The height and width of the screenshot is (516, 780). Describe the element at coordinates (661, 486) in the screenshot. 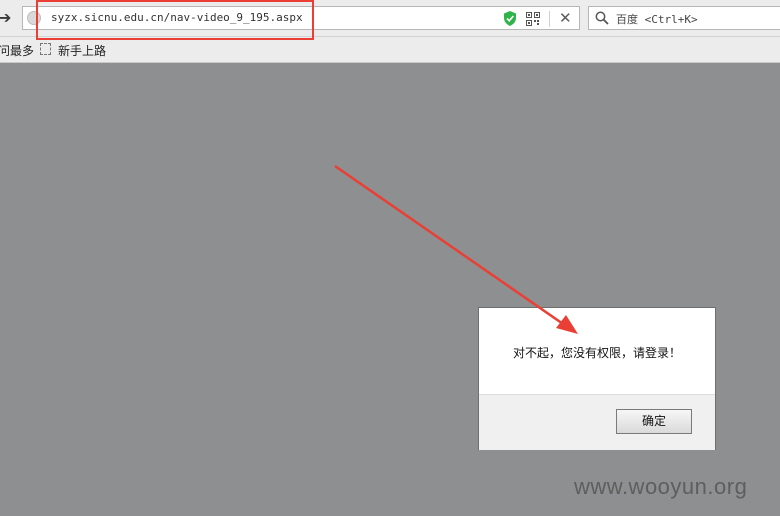

I see `watermark: www.wooyun.org` at that location.